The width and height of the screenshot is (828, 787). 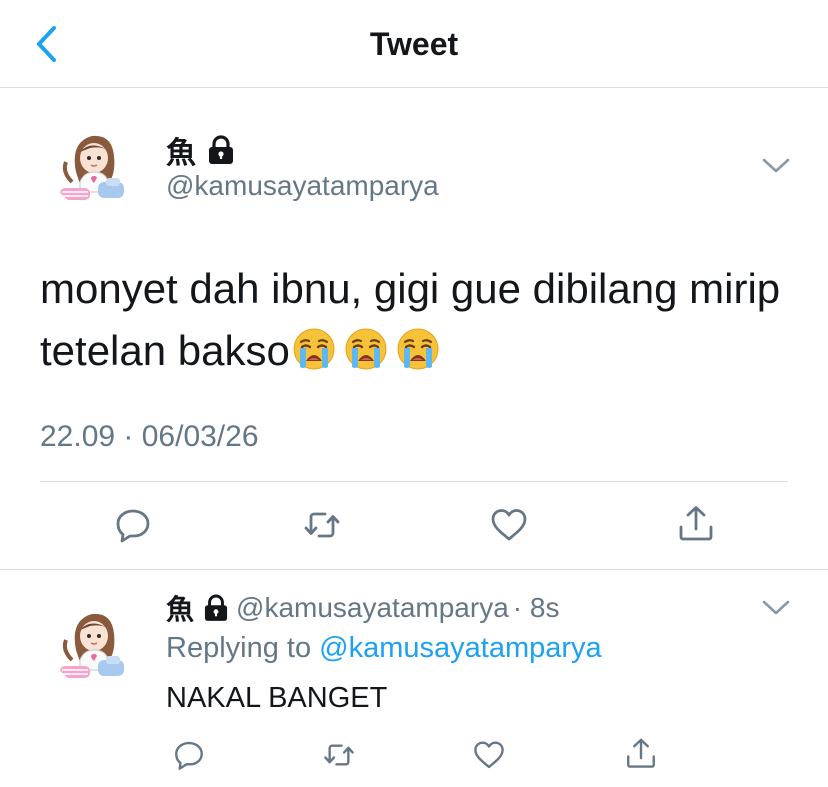 I want to click on replying-to-link: @kamusayatamparya, so click(x=460, y=648).